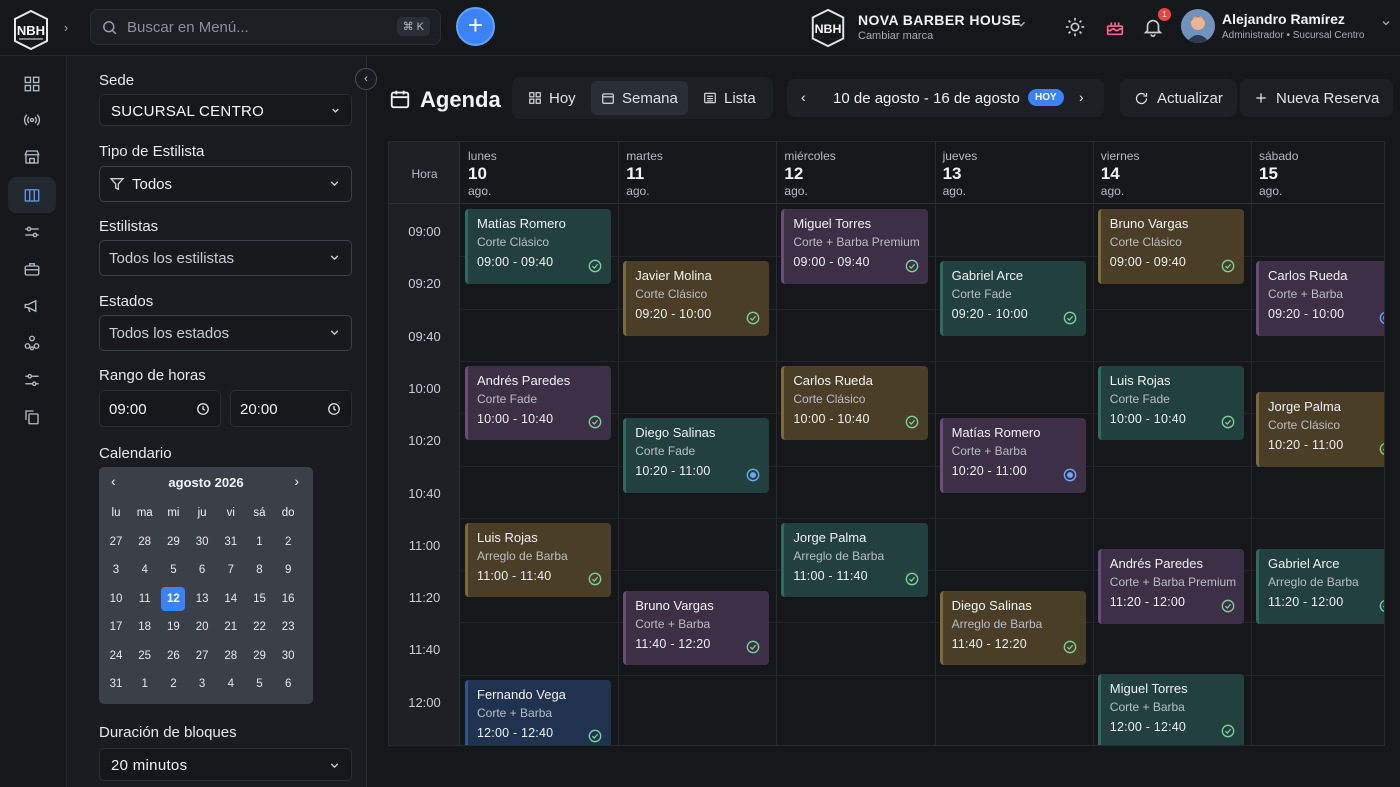 The height and width of the screenshot is (787, 1400). What do you see at coordinates (538, 403) in the screenshot?
I see `appointment-card: Andrés Paredes Corte Fade 10:00 - 10:40` at bounding box center [538, 403].